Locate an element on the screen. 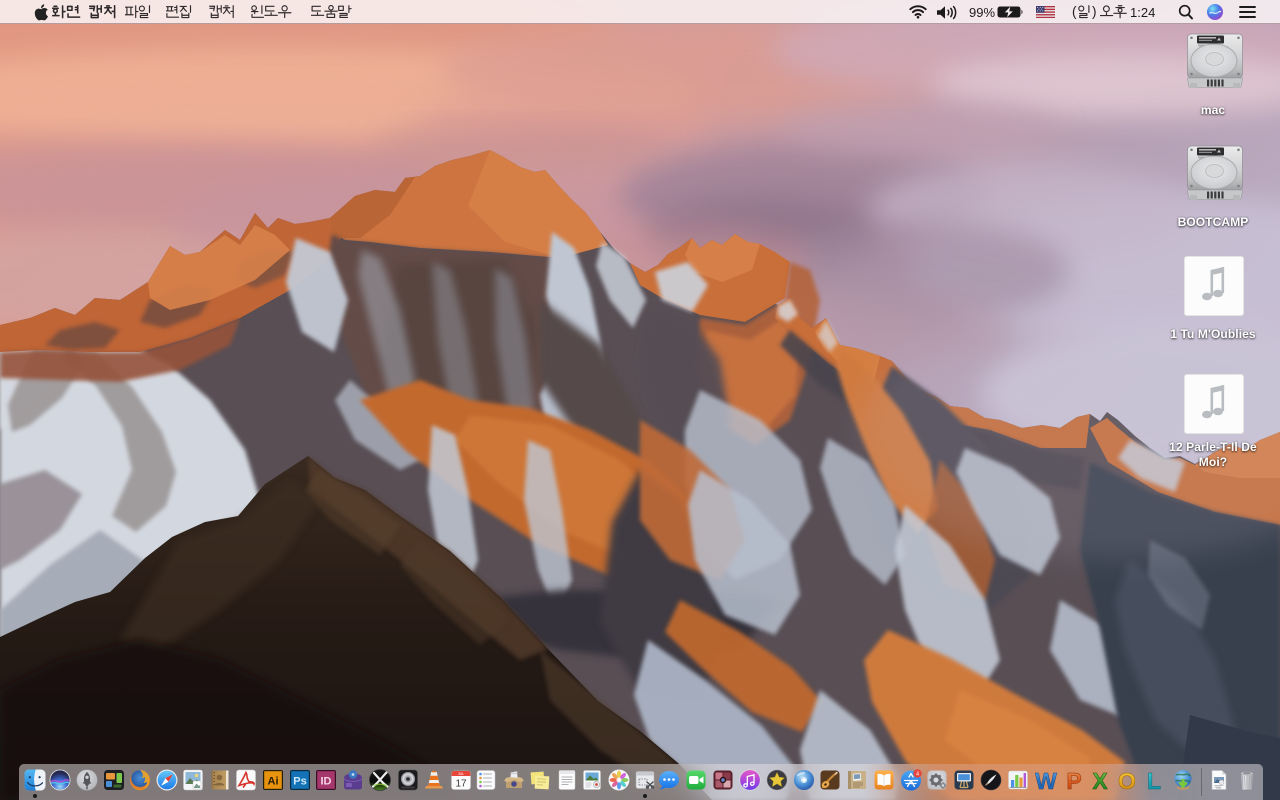 This screenshot has height=800, width=1280. svg-text: ID is located at coordinates (326, 782).